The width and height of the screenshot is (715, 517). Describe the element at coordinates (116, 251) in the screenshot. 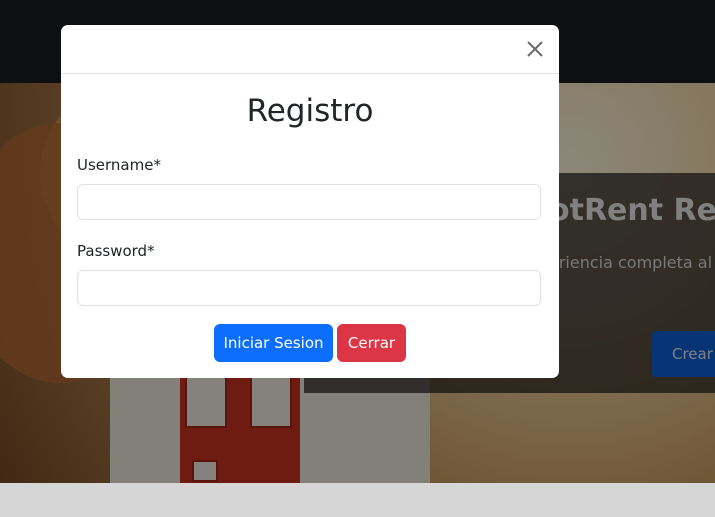

I see `password-label: Password*` at that location.